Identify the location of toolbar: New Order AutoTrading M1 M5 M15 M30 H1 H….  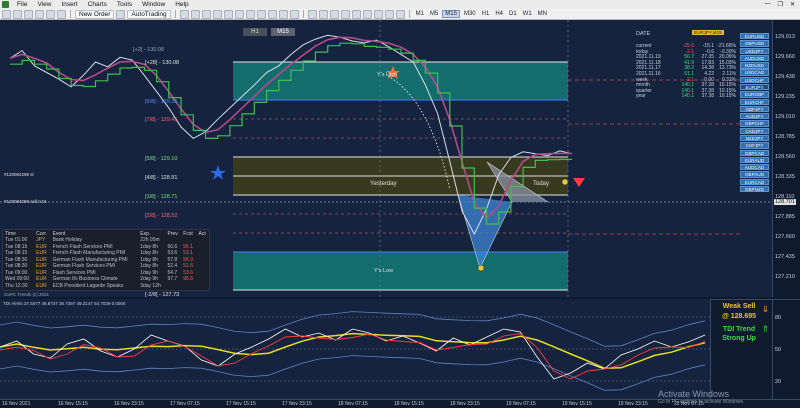
(400, 14).